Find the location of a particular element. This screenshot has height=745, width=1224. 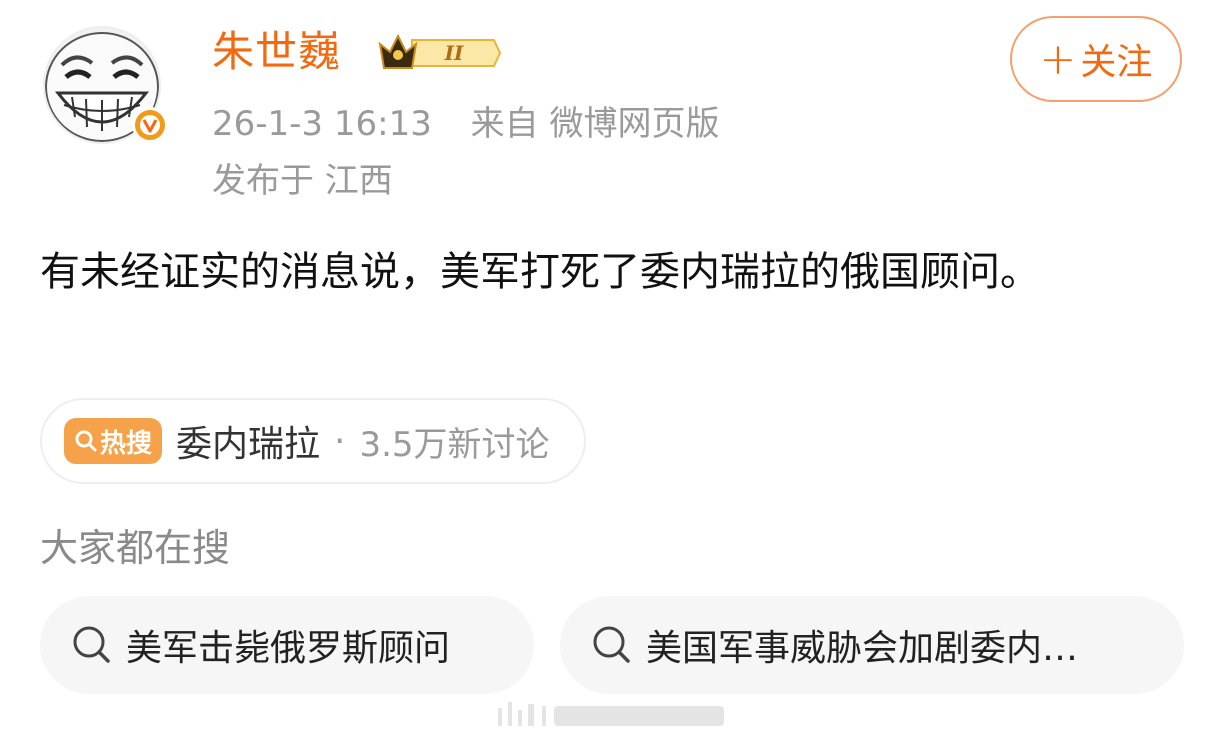

related-searches-title: 大家都在搜 is located at coordinates (135, 548).